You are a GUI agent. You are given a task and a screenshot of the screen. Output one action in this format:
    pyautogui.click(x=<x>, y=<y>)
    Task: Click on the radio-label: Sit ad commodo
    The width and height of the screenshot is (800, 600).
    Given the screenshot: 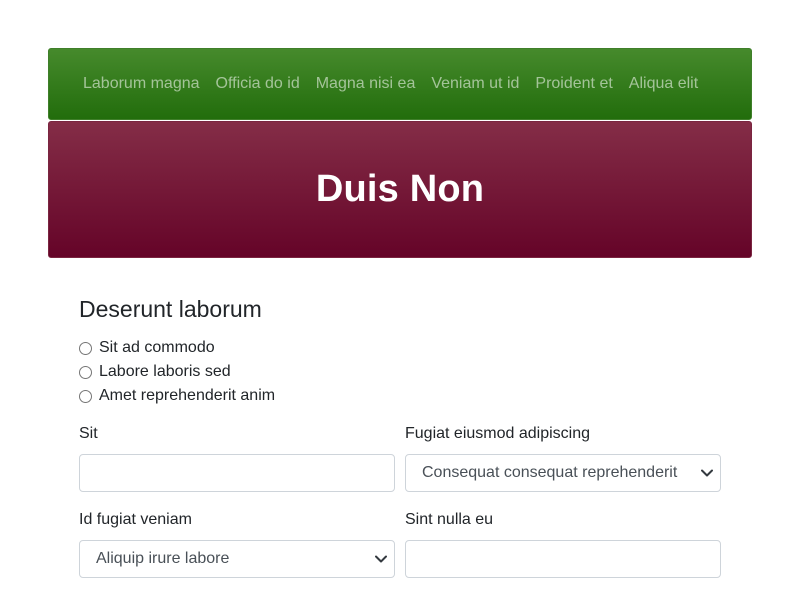 What is the action you would take?
    pyautogui.click(x=157, y=347)
    